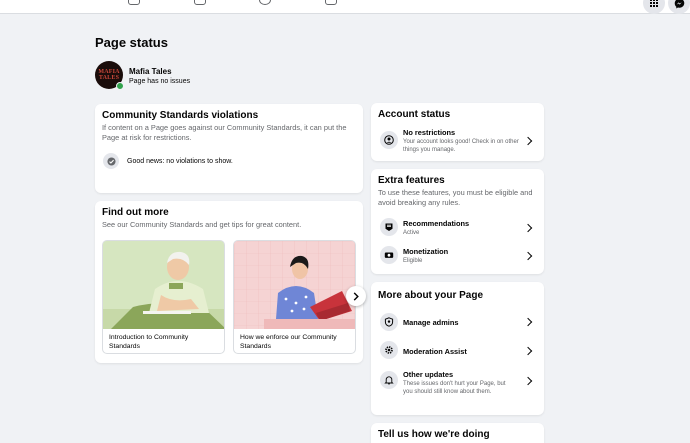  I want to click on page-title: Page status, so click(131, 42).